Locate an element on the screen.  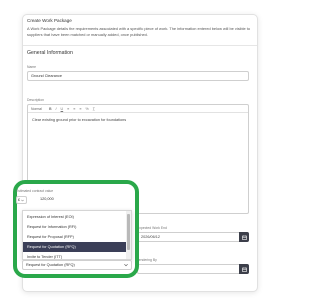
work-end-label: Expected Work End is located at coordinates (152, 228).